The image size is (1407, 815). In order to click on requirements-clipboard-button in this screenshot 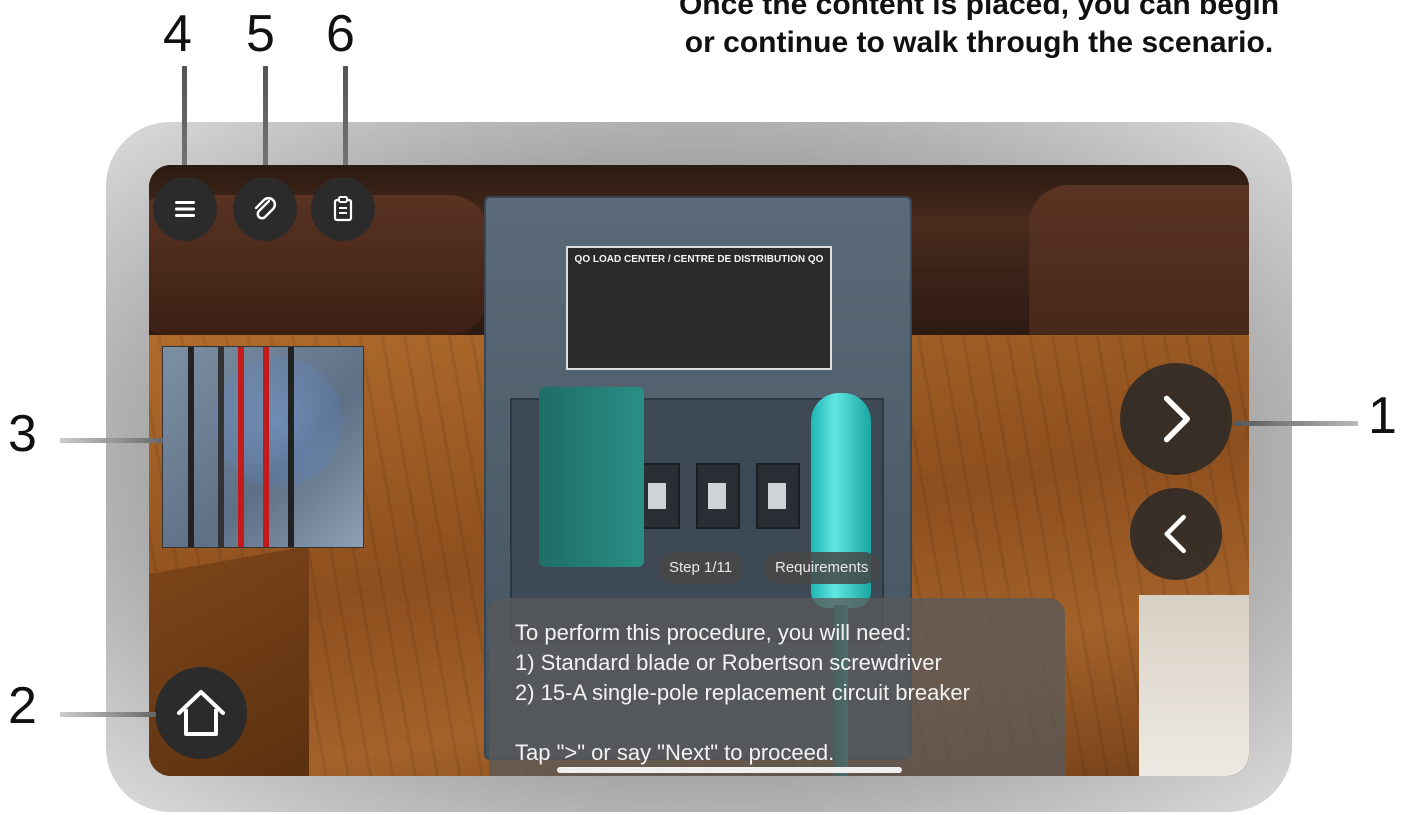, I will do `click(343, 209)`.